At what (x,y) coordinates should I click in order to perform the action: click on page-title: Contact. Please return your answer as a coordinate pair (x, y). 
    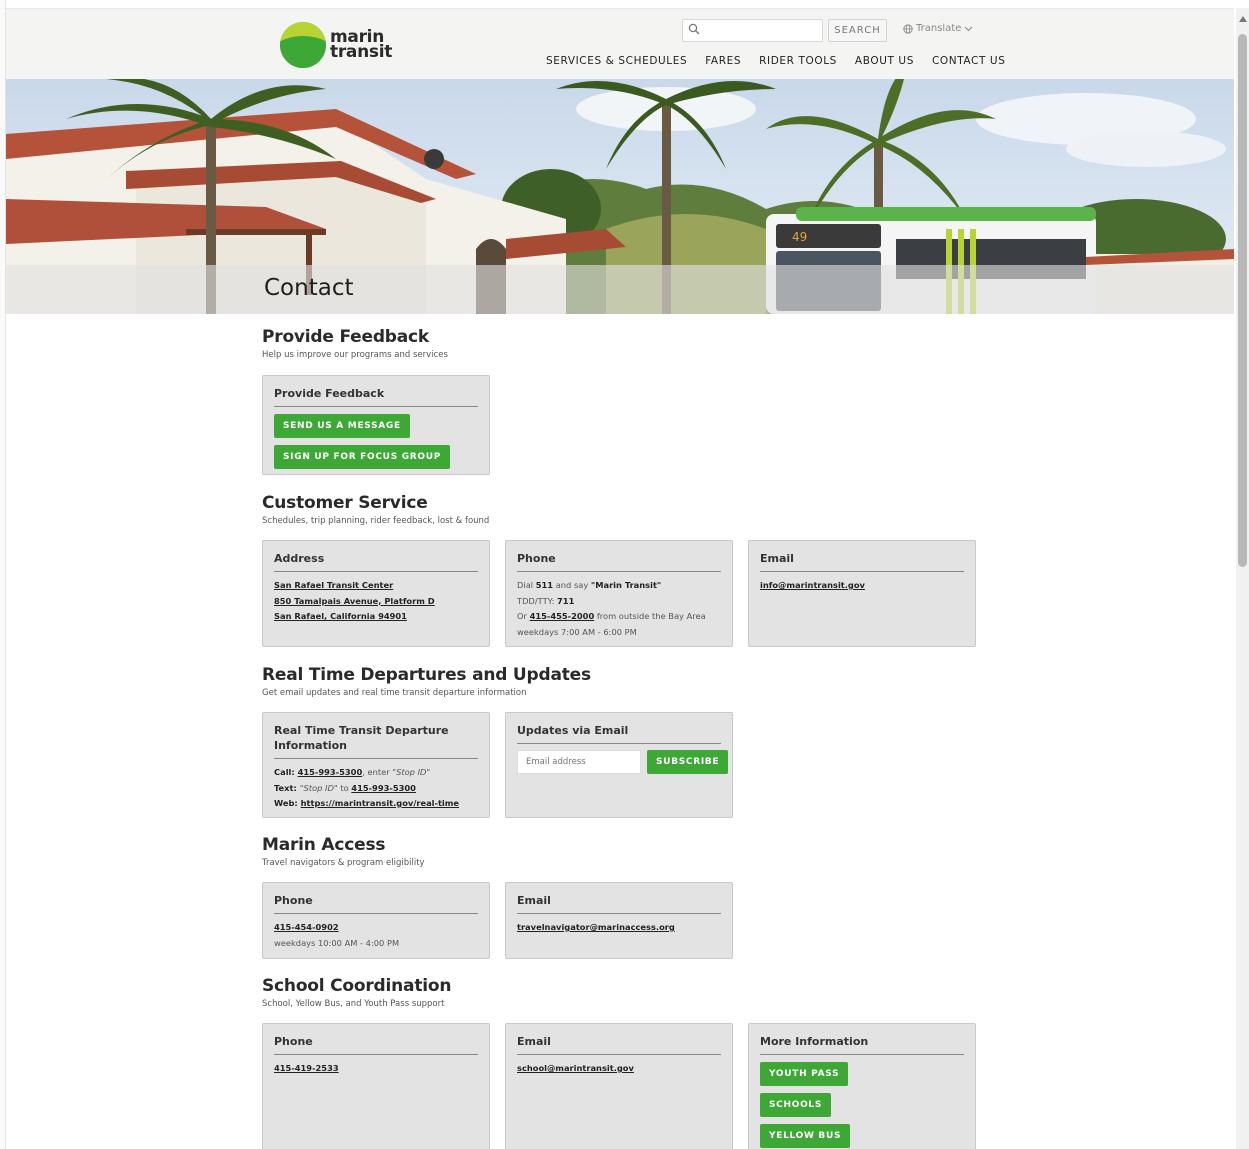
    Looking at the image, I should click on (309, 288).